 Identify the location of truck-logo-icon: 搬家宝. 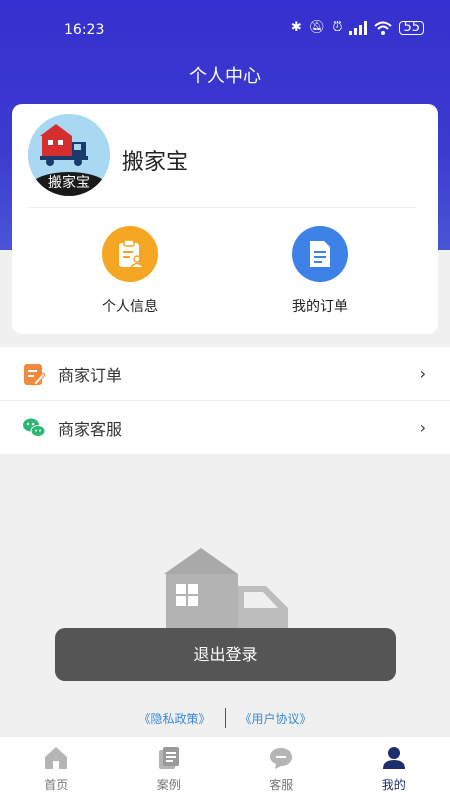
(69, 155).